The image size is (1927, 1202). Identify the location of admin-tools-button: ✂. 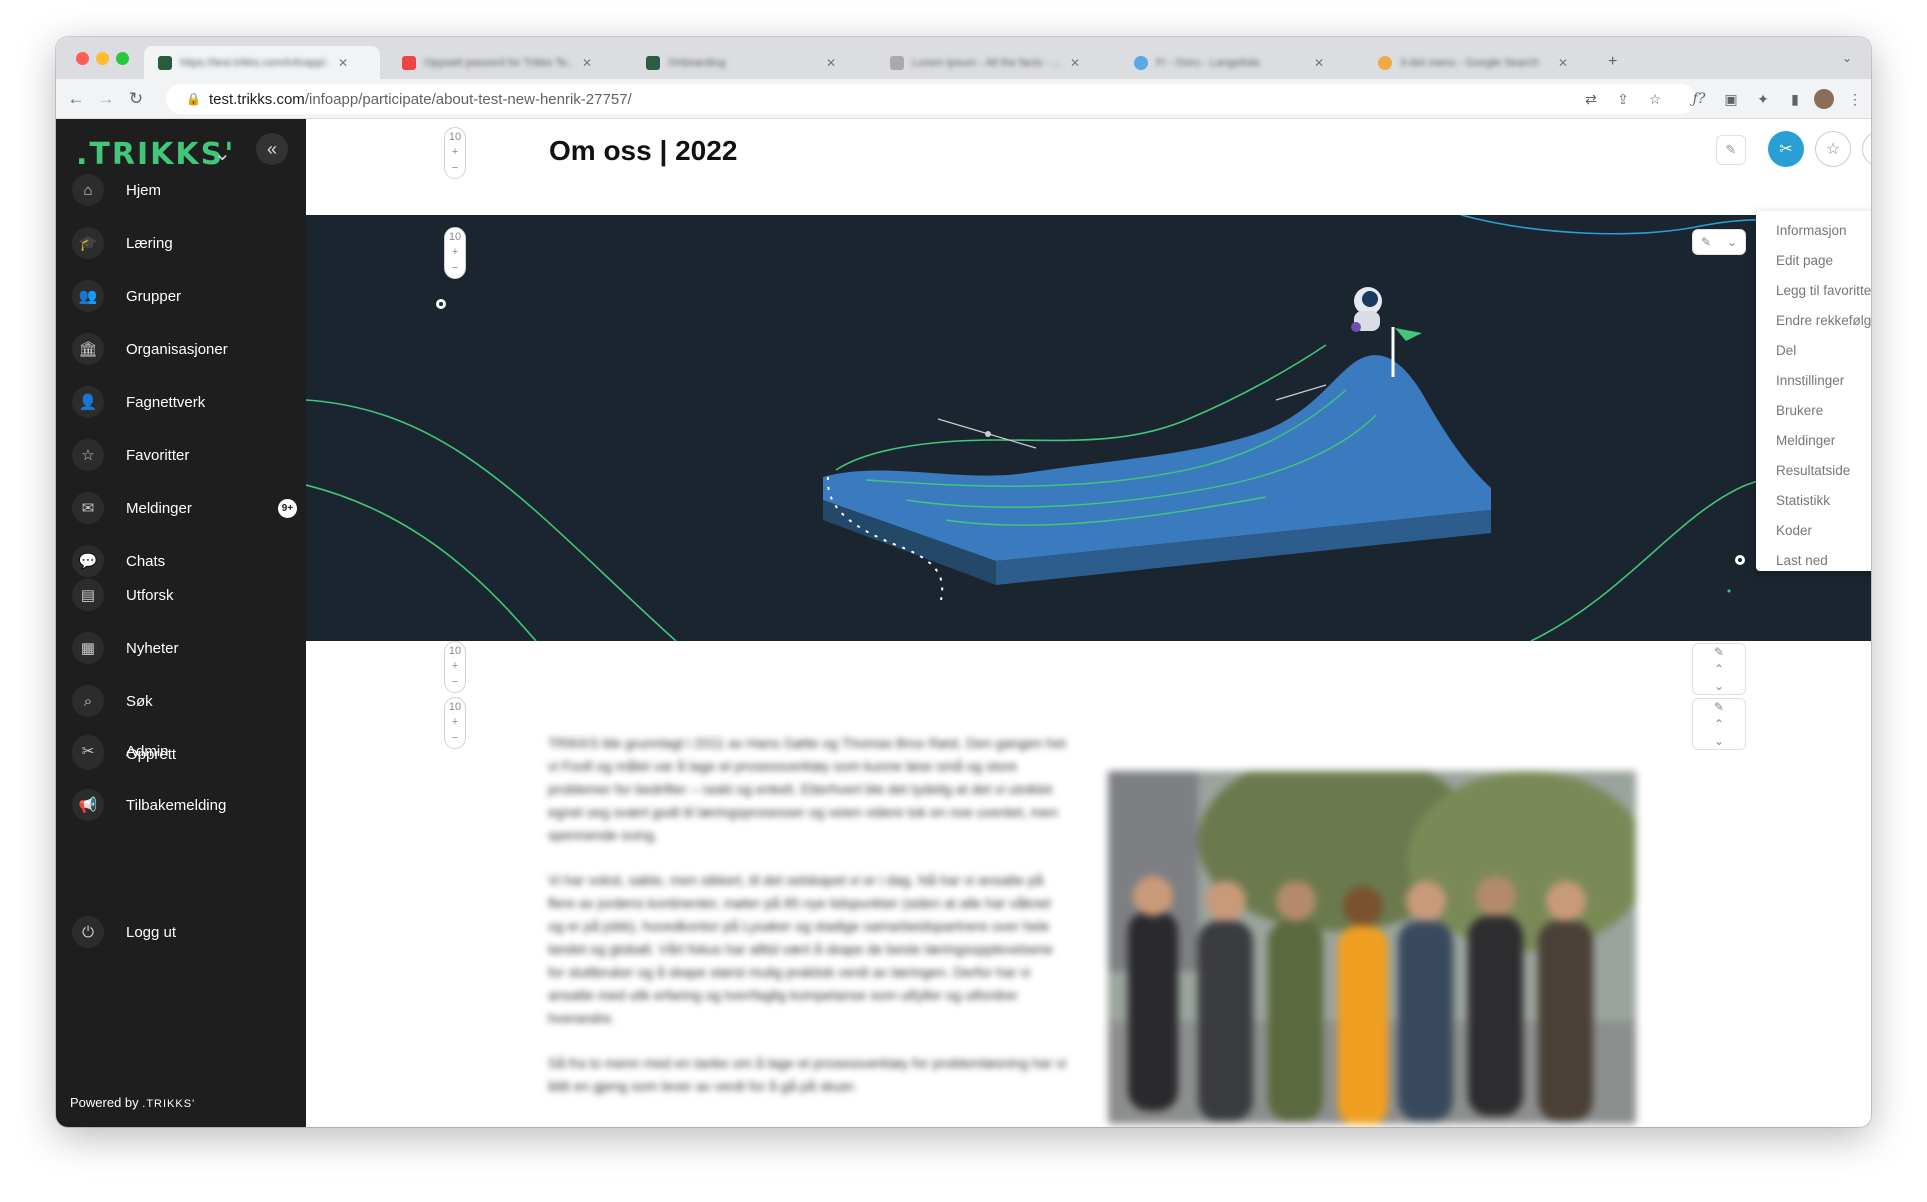
(1786, 149).